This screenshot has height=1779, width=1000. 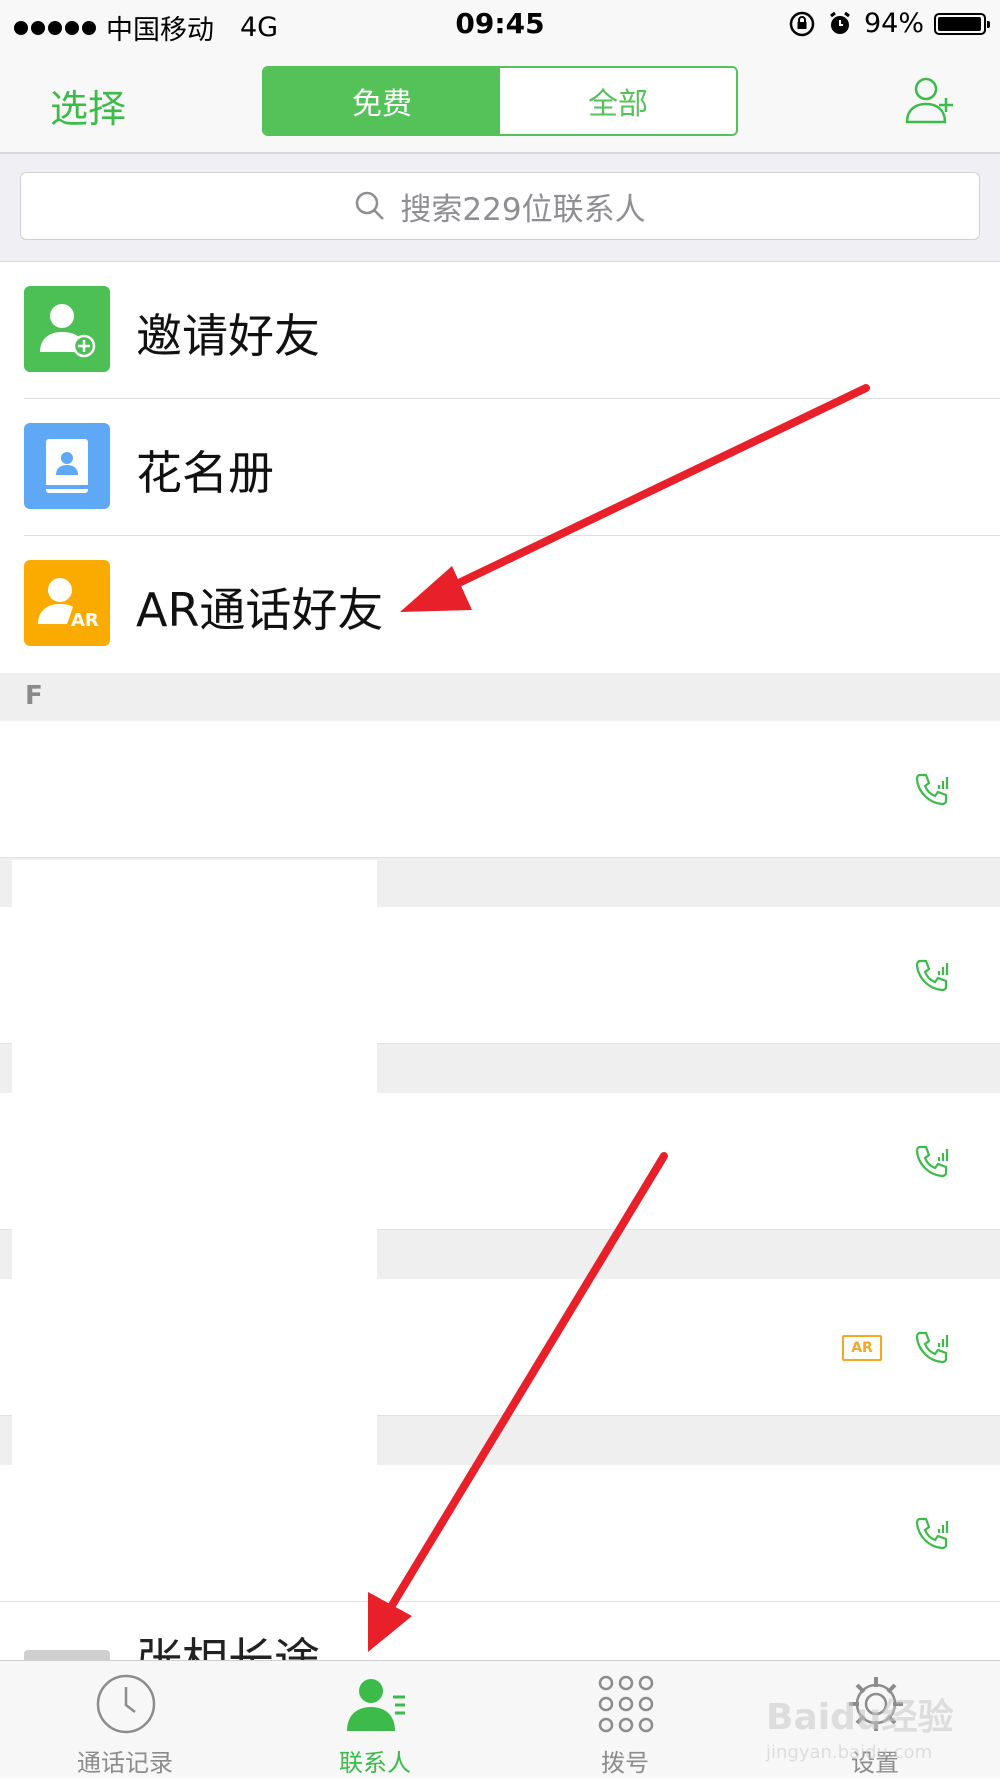 I want to click on row-divider, so click(x=500, y=1601).